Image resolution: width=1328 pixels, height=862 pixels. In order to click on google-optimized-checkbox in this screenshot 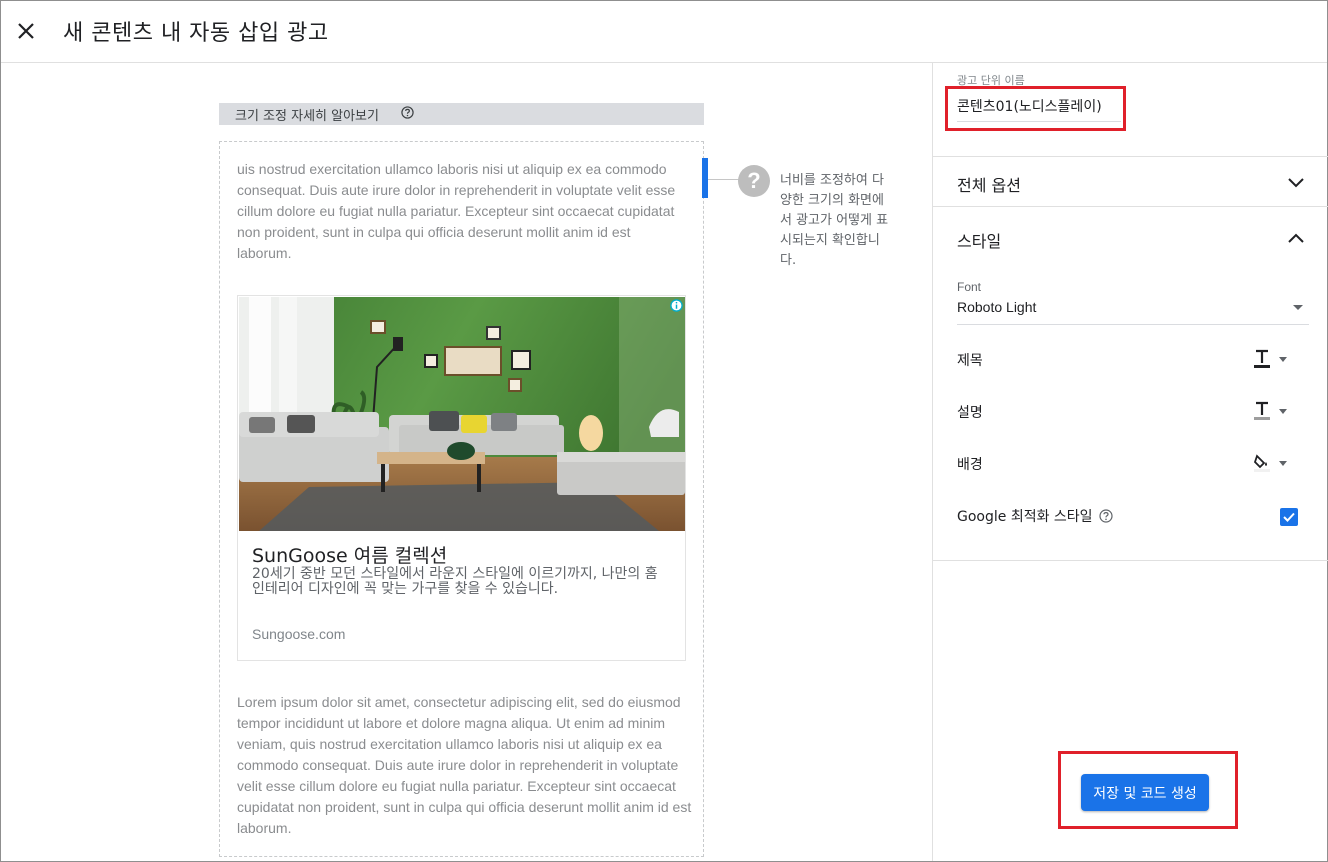, I will do `click(1289, 517)`.